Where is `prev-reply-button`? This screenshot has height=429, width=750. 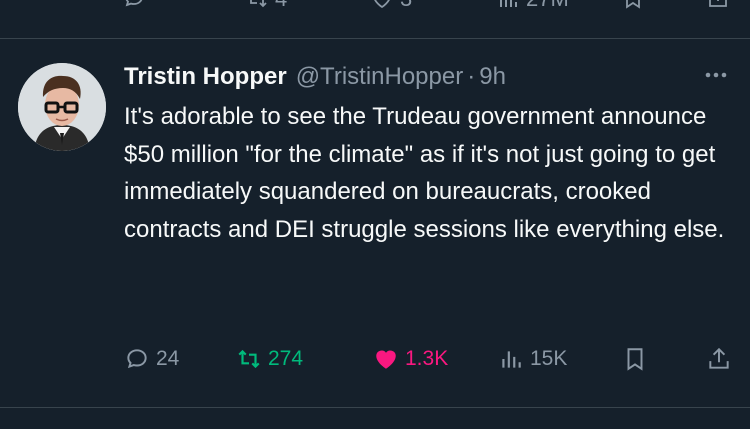
prev-reply-button is located at coordinates (134, 5).